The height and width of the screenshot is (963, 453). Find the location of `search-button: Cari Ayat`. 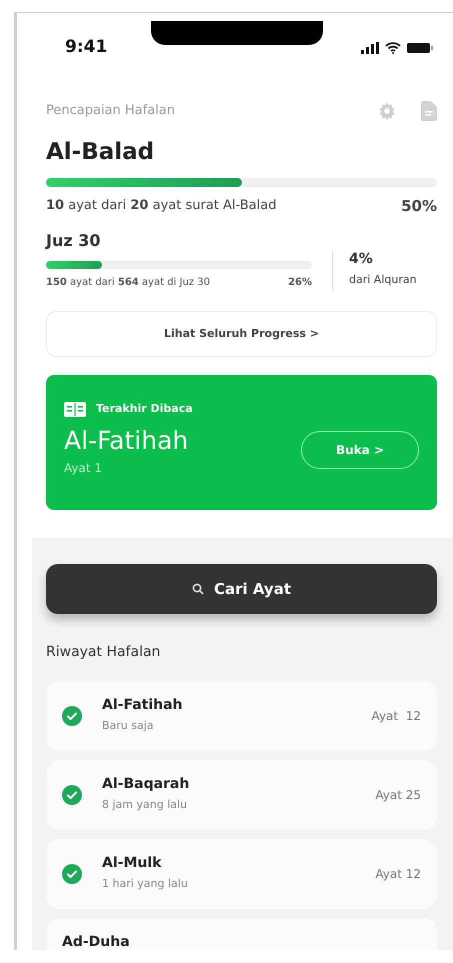

search-button: Cari Ayat is located at coordinates (241, 589).